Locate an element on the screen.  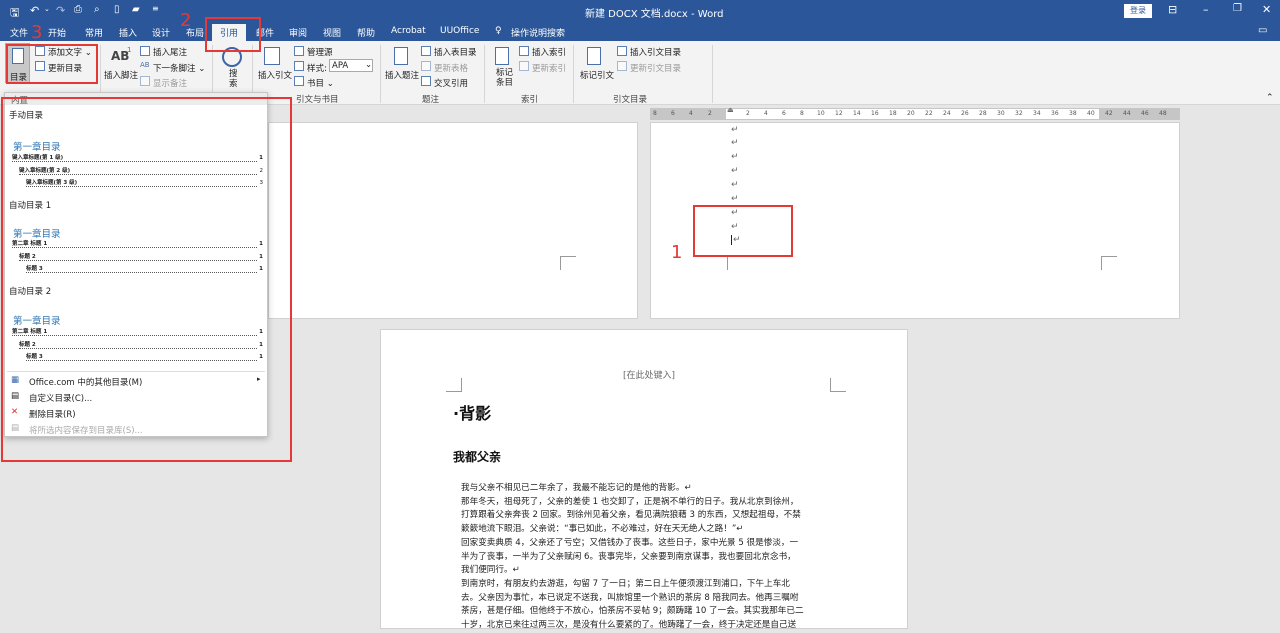
tab-help: 帮助 is located at coordinates (366, 32).